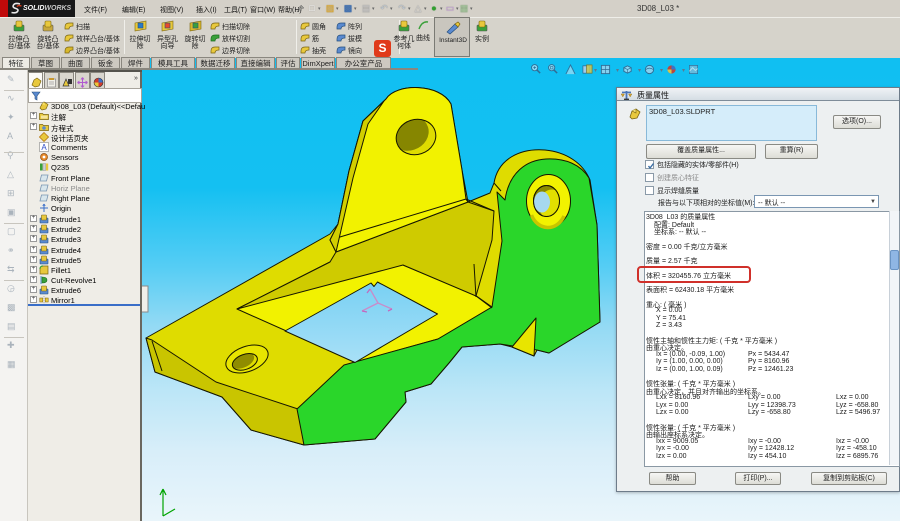 The image size is (900, 521). I want to click on svg-text: A, so click(44, 147).